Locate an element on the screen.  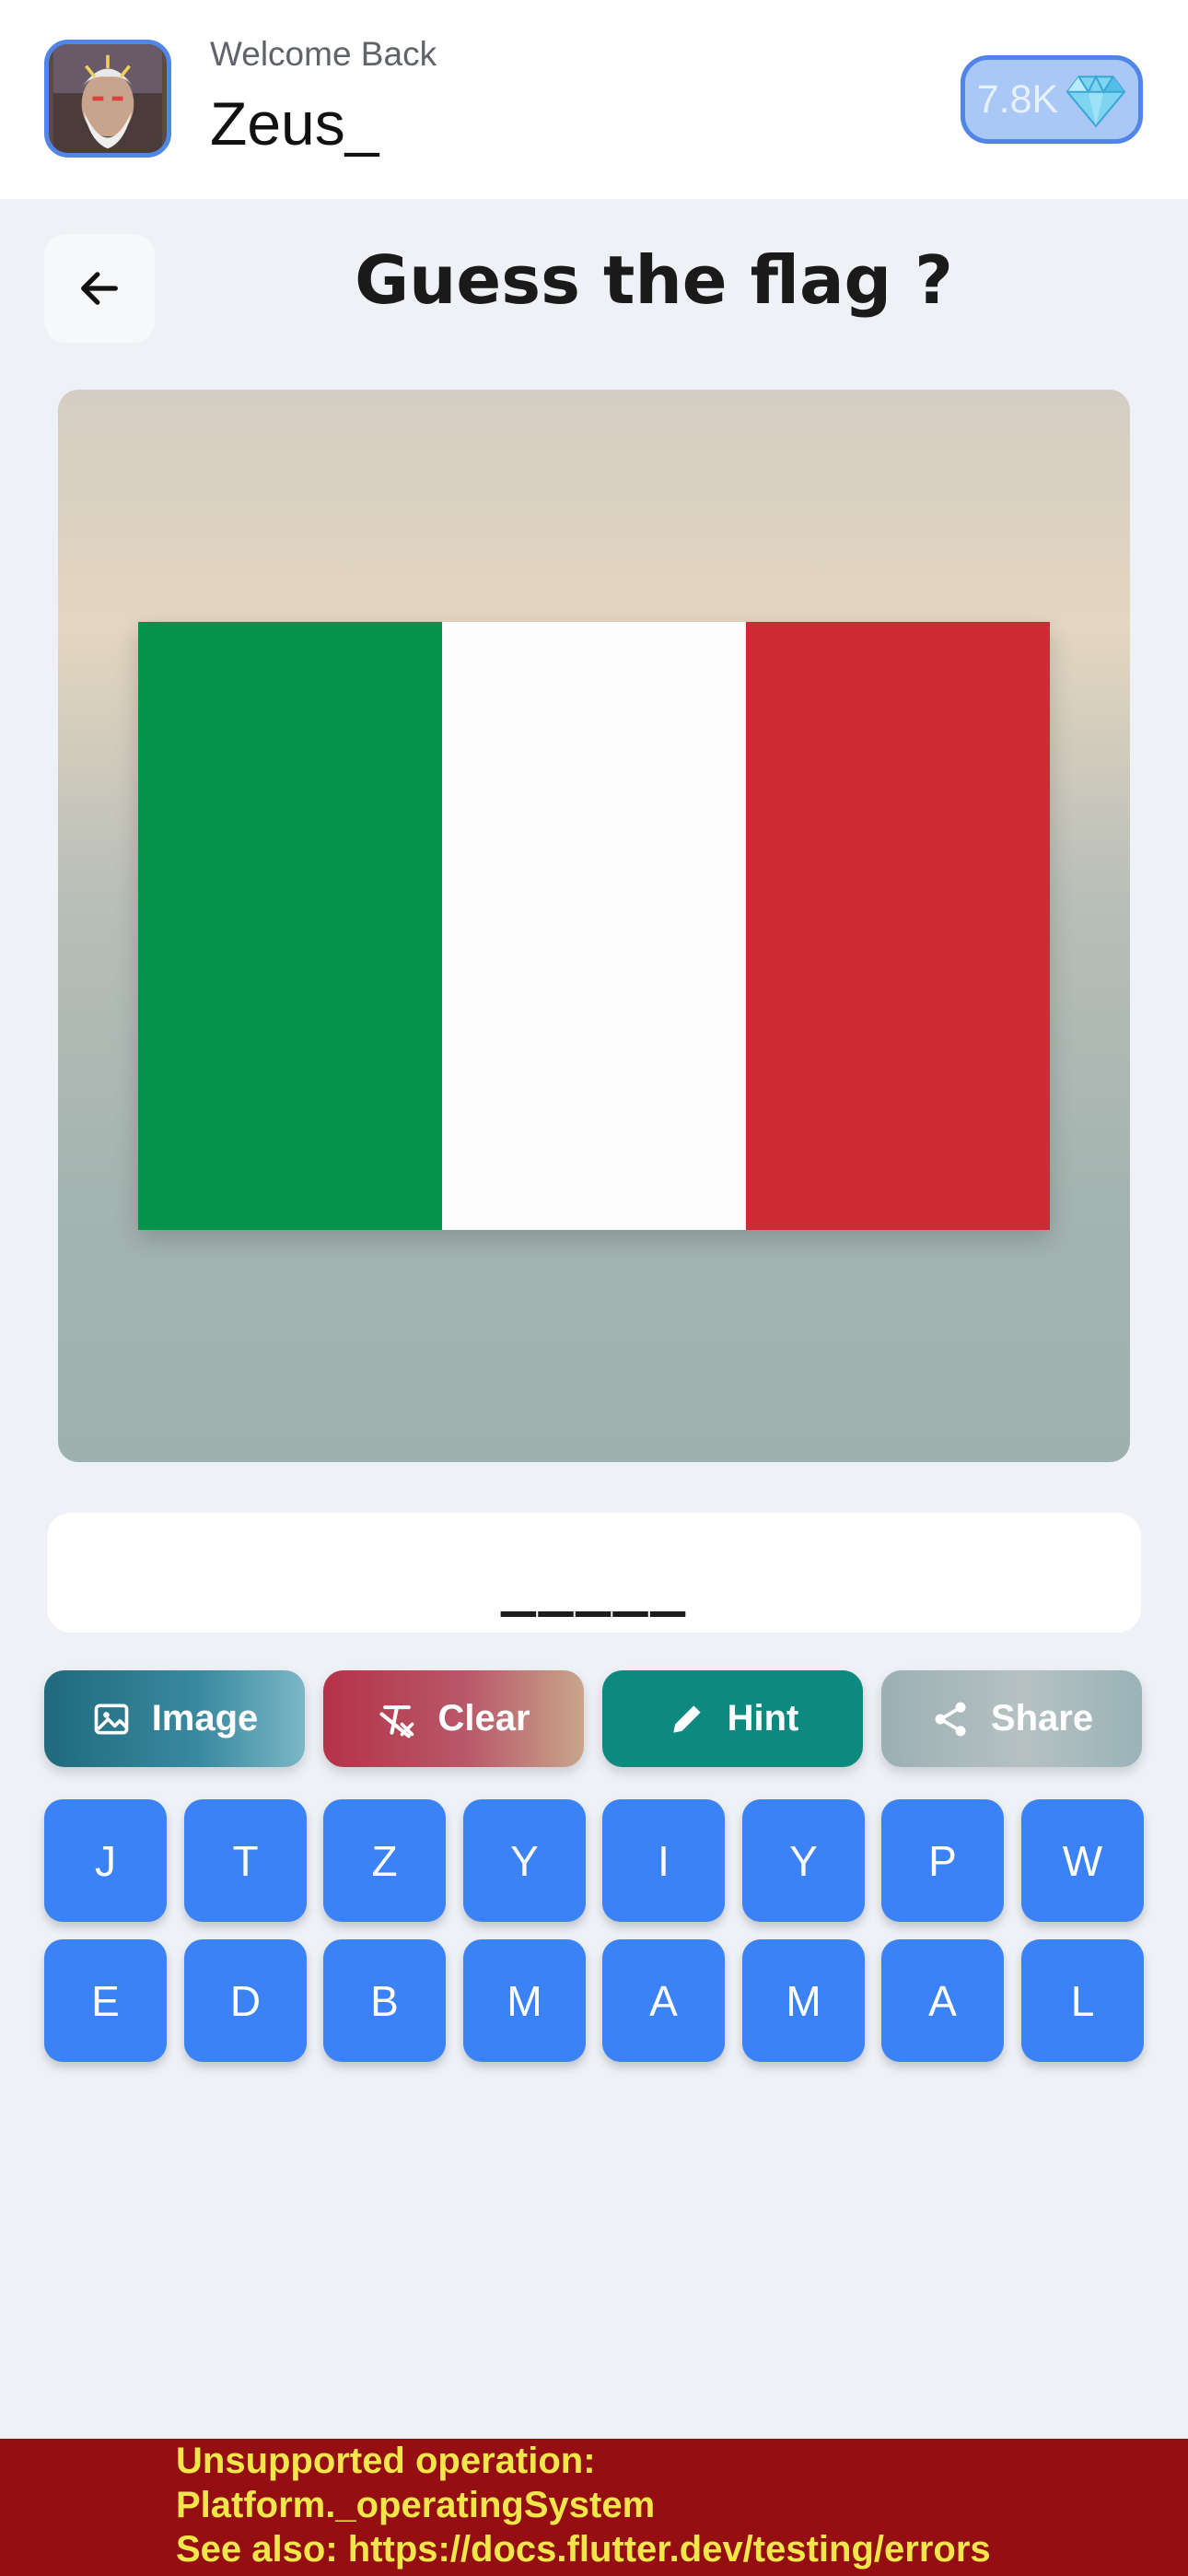
flag-stripe-white is located at coordinates (594, 926).